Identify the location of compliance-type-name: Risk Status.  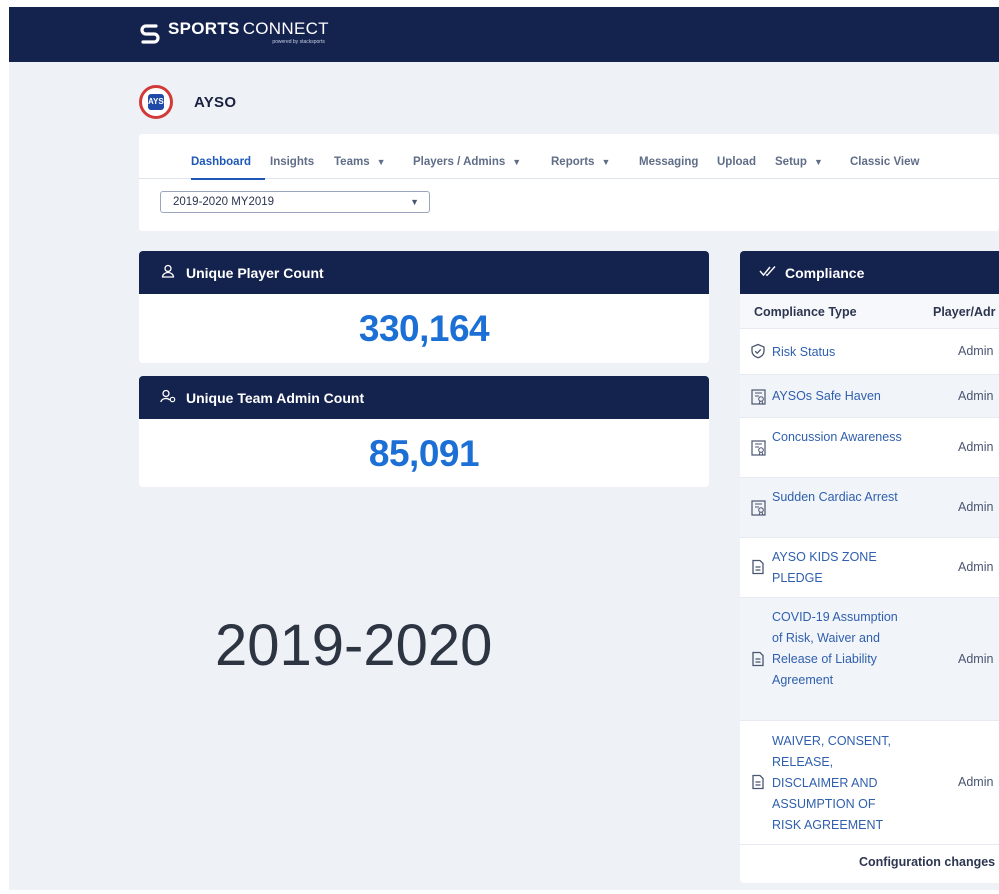
(837, 352).